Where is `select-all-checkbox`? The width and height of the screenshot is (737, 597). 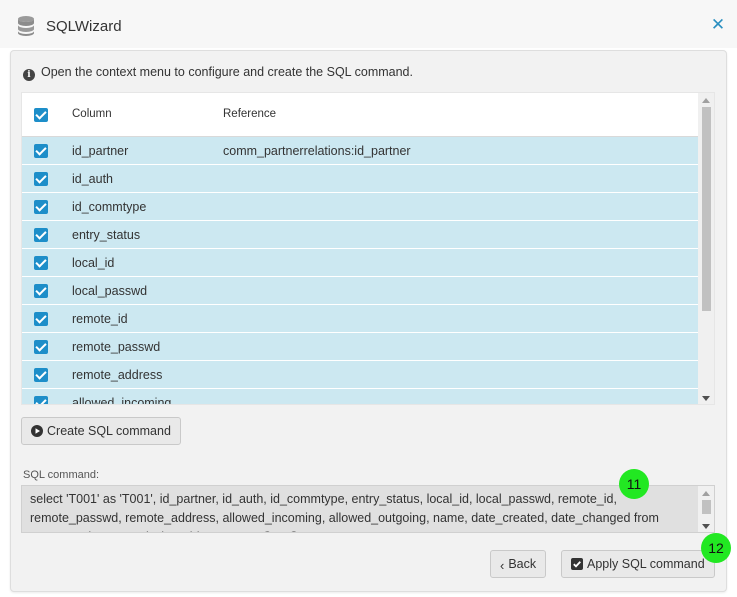
select-all-checkbox is located at coordinates (41, 115).